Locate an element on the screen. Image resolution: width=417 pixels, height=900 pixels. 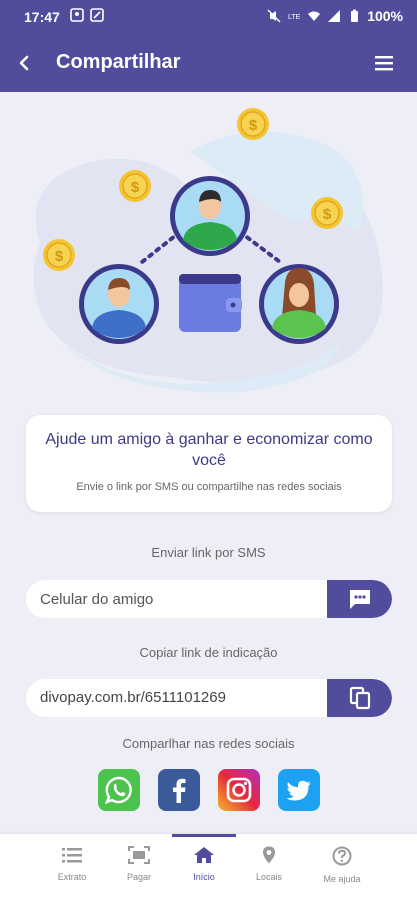
nav-label: Locais is located at coordinates (268, 877).